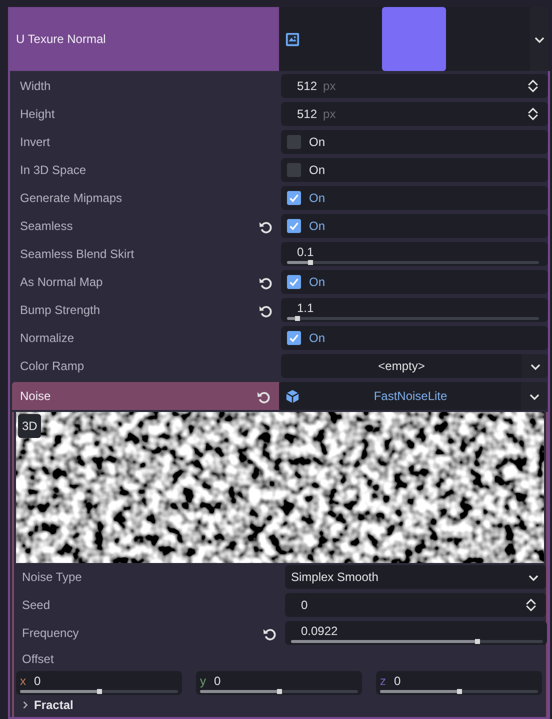 Image resolution: width=552 pixels, height=719 pixels. What do you see at coordinates (280, 705) in the screenshot?
I see `section-header: Fractal` at bounding box center [280, 705].